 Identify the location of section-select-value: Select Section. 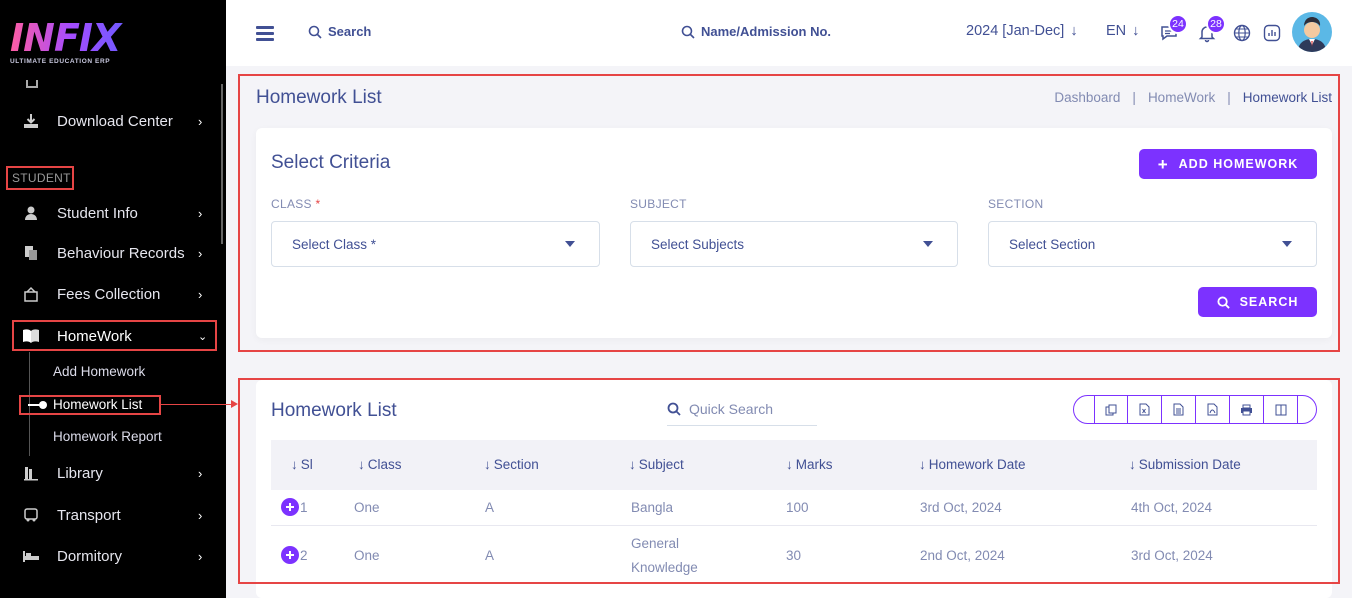
(1052, 244).